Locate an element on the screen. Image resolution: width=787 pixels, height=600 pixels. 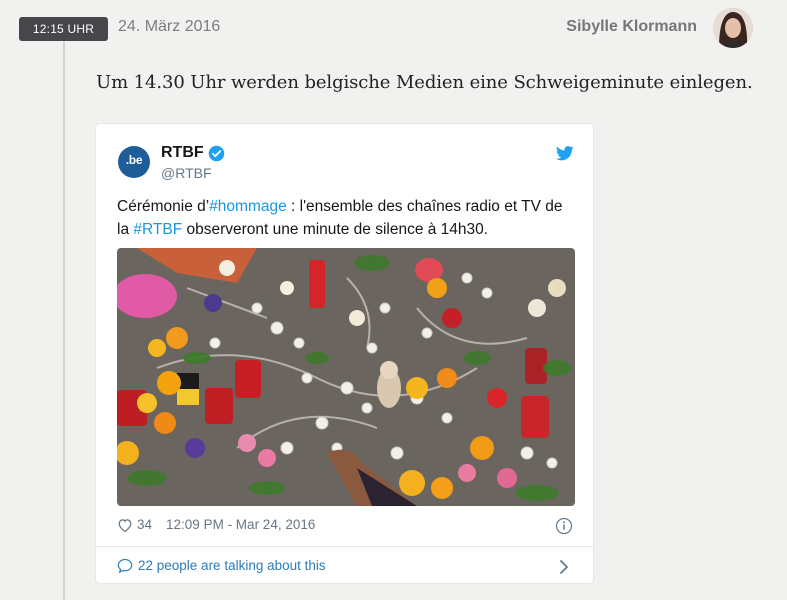
tweet-divider is located at coordinates (344, 546).